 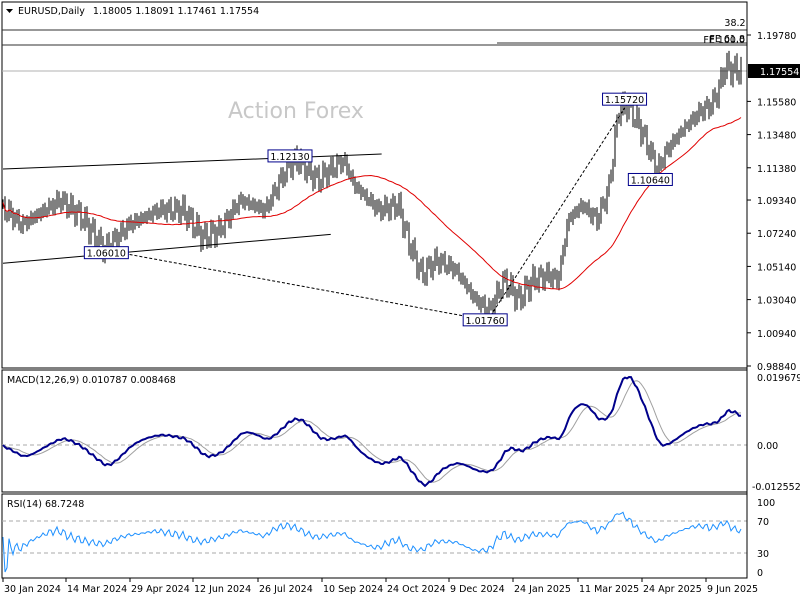 What do you see at coordinates (734, 23) in the screenshot?
I see `fib-38-label: 38.2` at bounding box center [734, 23].